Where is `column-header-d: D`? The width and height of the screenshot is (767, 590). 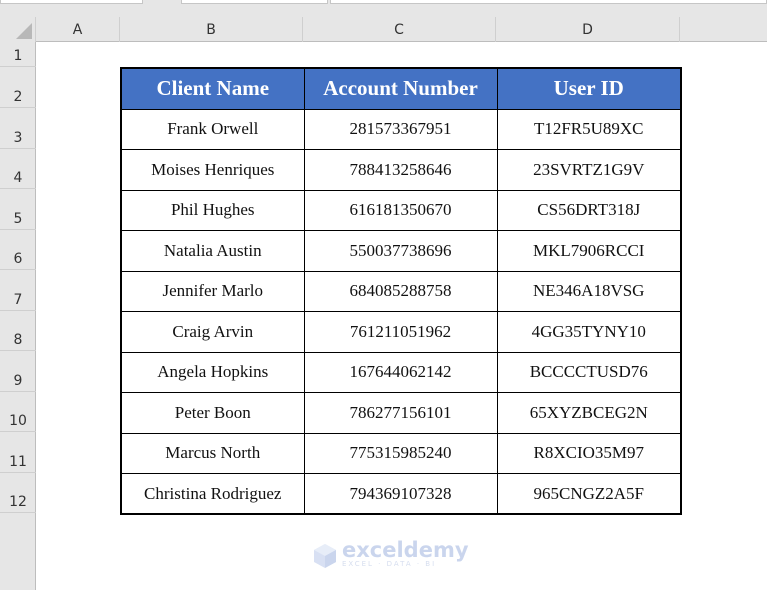
column-header-d: D is located at coordinates (588, 29).